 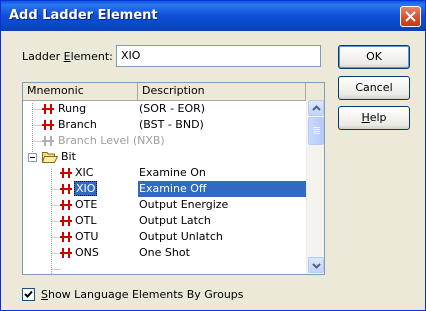 What do you see at coordinates (67, 56) in the screenshot?
I see `ladder-element-label: Ladder Element:` at bounding box center [67, 56].